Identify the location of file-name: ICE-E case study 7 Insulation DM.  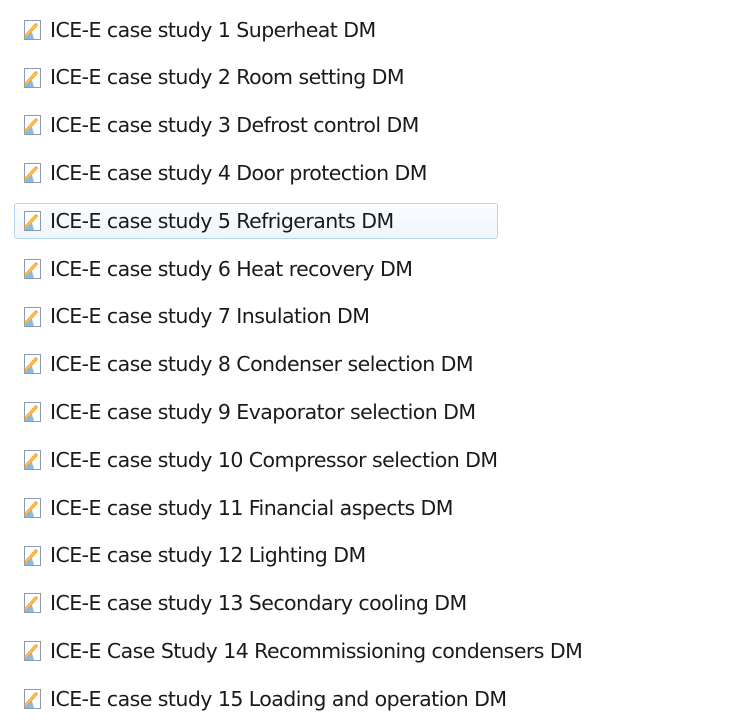
(210, 316).